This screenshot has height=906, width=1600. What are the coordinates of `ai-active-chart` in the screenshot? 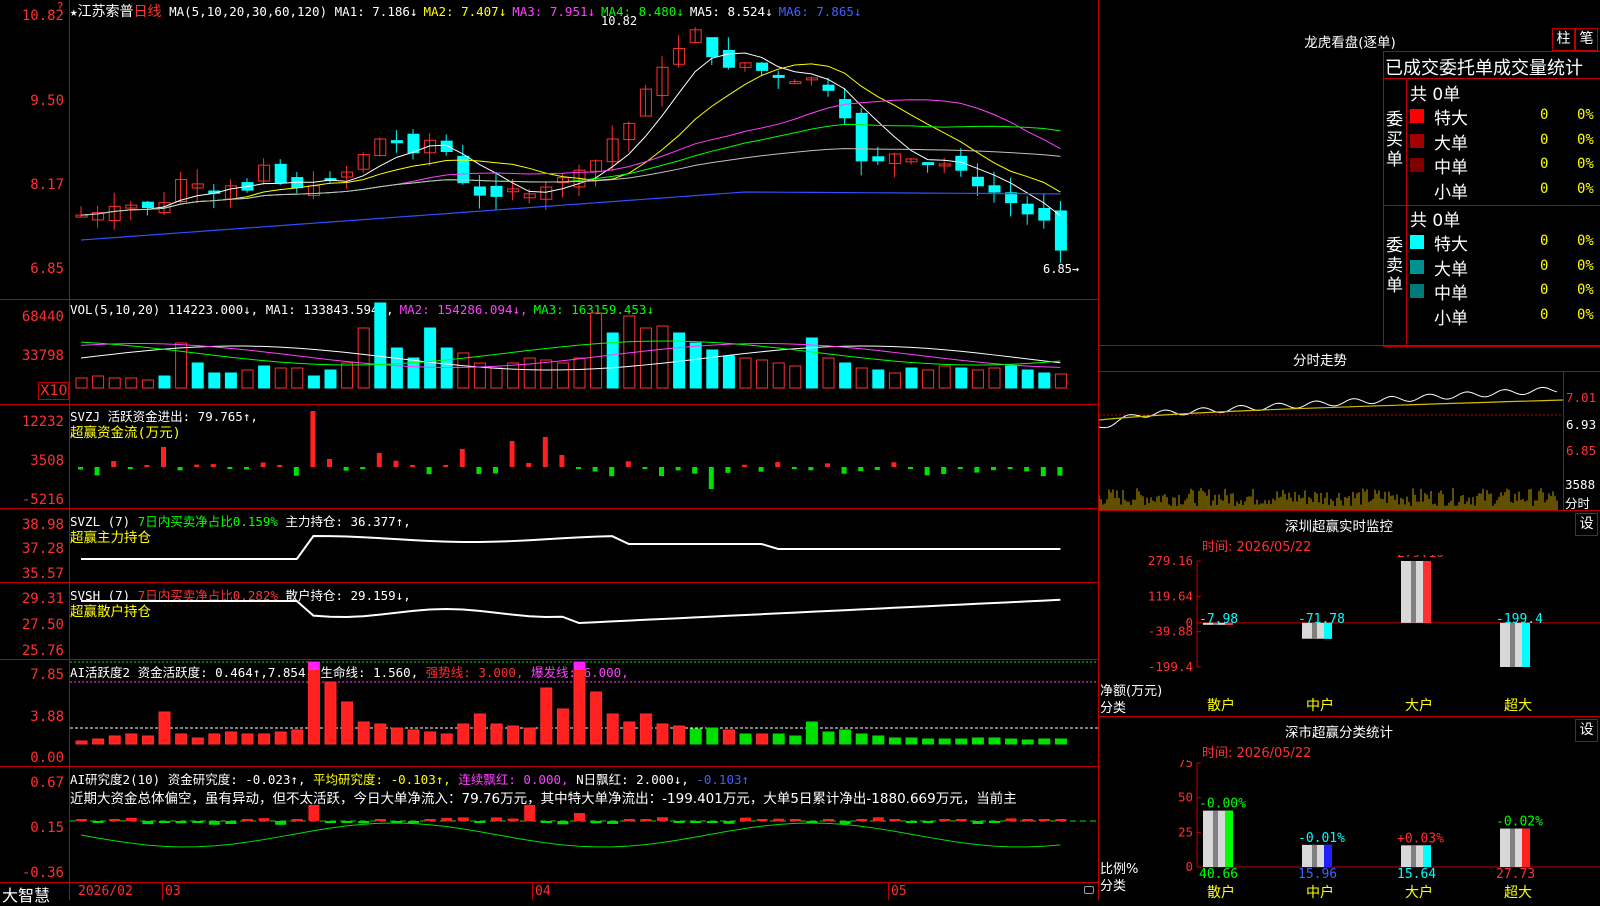 It's located at (584, 713).